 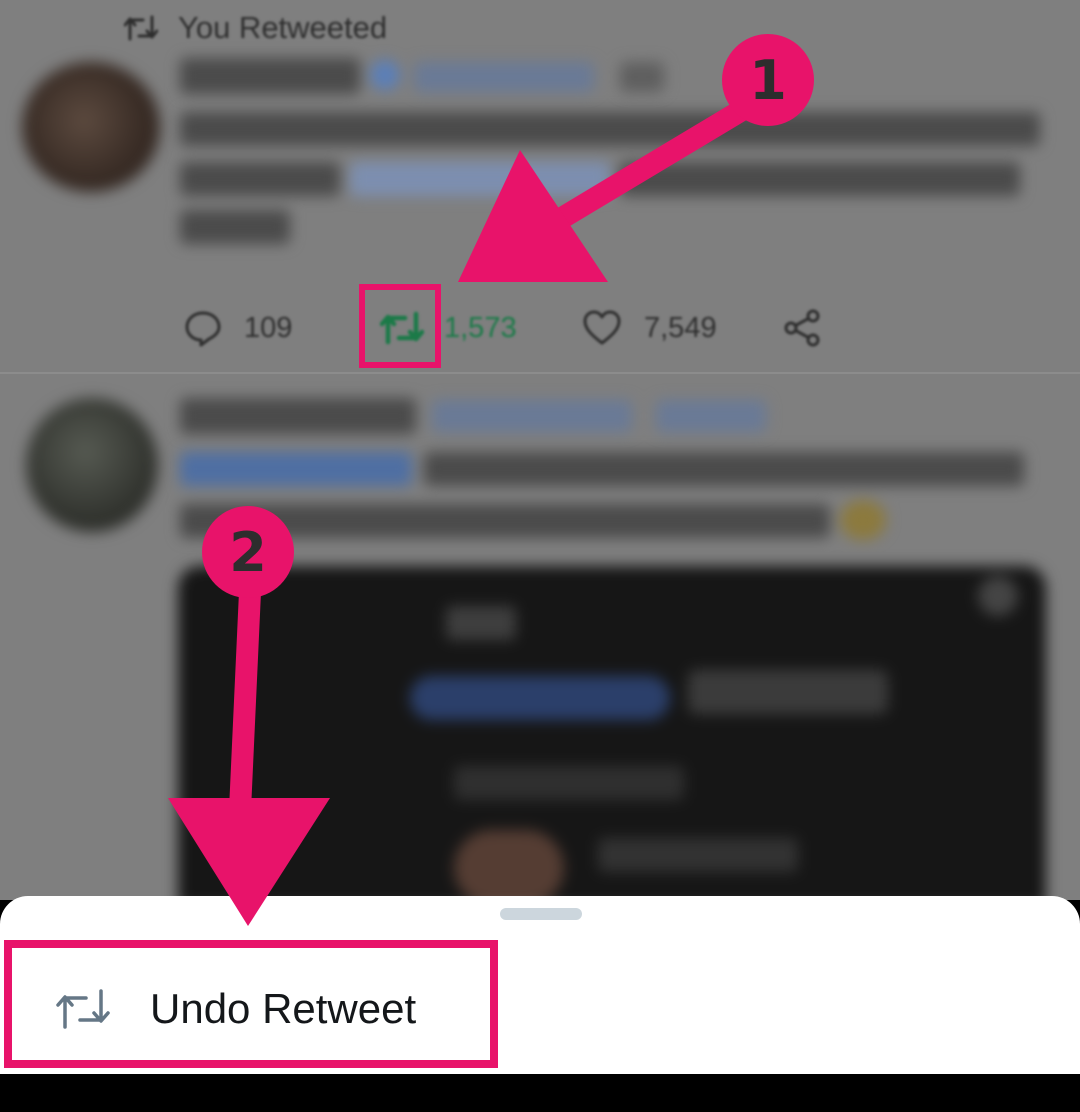 What do you see at coordinates (540, 1093) in the screenshot?
I see `system-navigation-bar` at bounding box center [540, 1093].